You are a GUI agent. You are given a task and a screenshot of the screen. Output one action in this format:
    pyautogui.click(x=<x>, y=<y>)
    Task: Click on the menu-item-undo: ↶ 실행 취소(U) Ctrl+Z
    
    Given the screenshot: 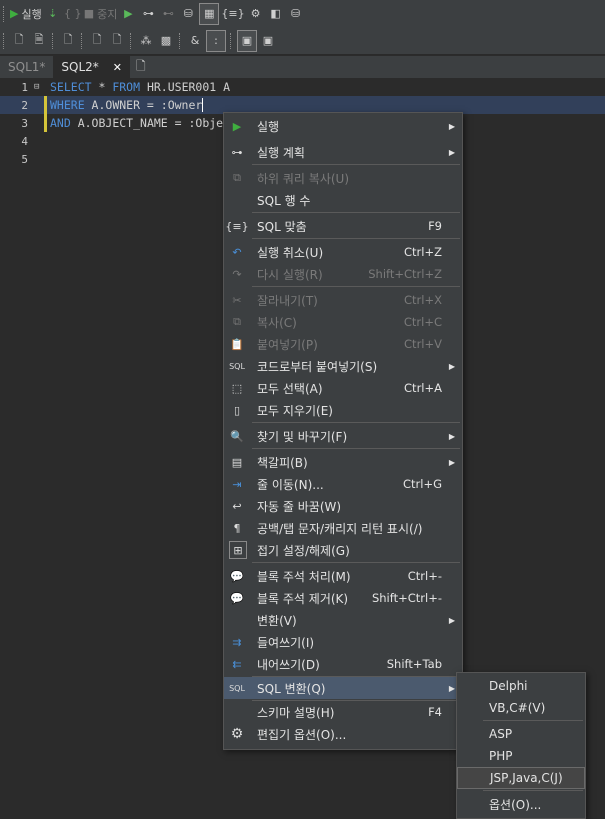 What is the action you would take?
    pyautogui.click(x=343, y=252)
    